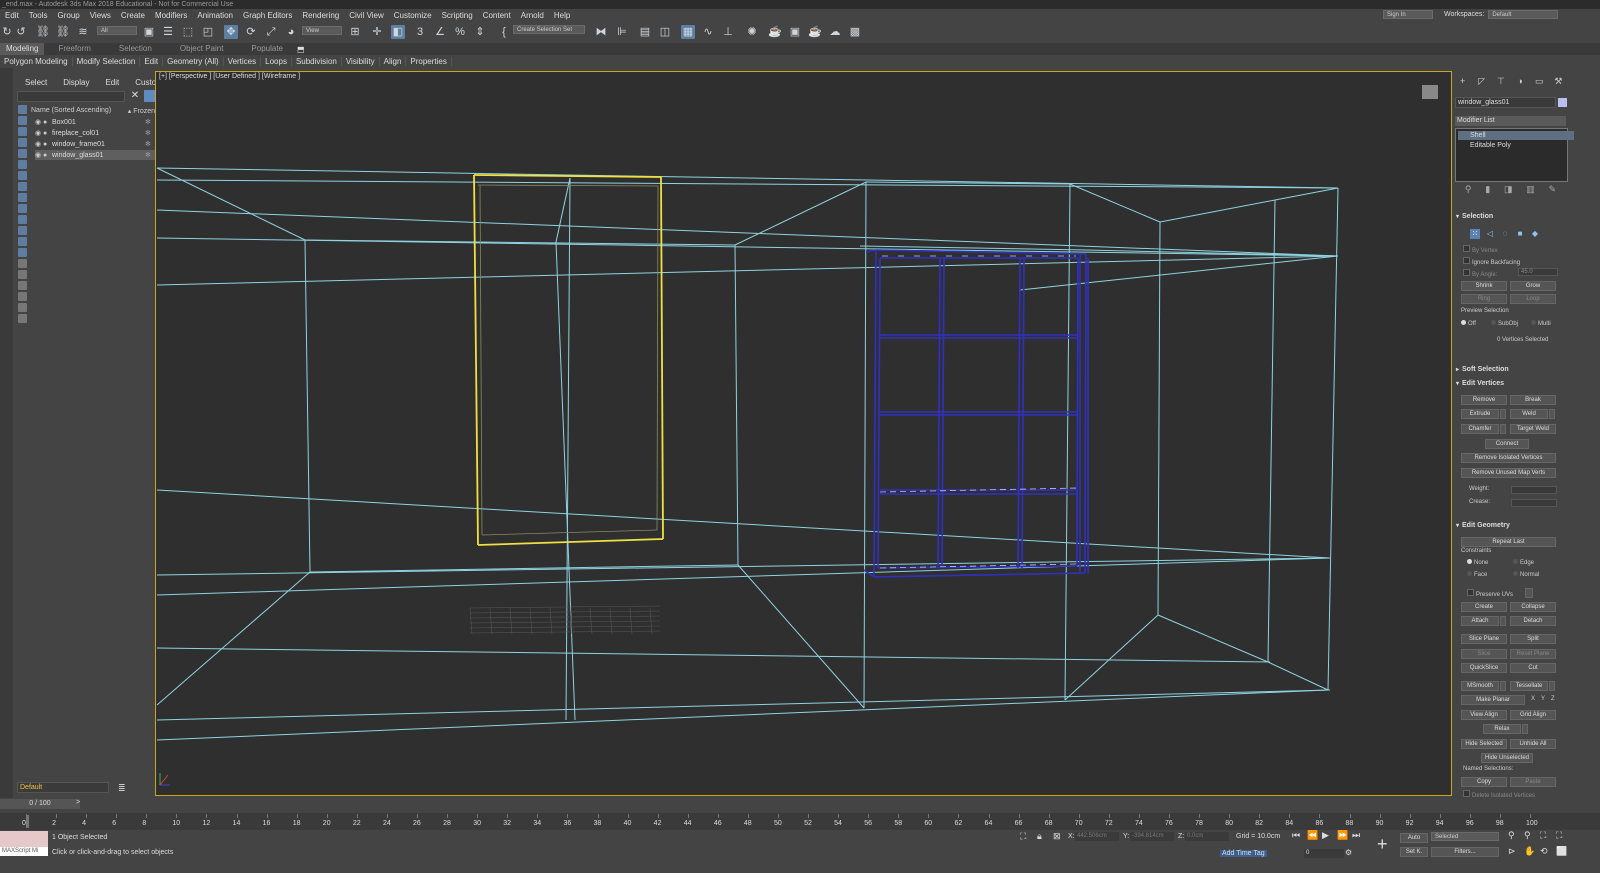 The image size is (1600, 873). I want to click on layer-explorer-icon: ◫, so click(665, 32).